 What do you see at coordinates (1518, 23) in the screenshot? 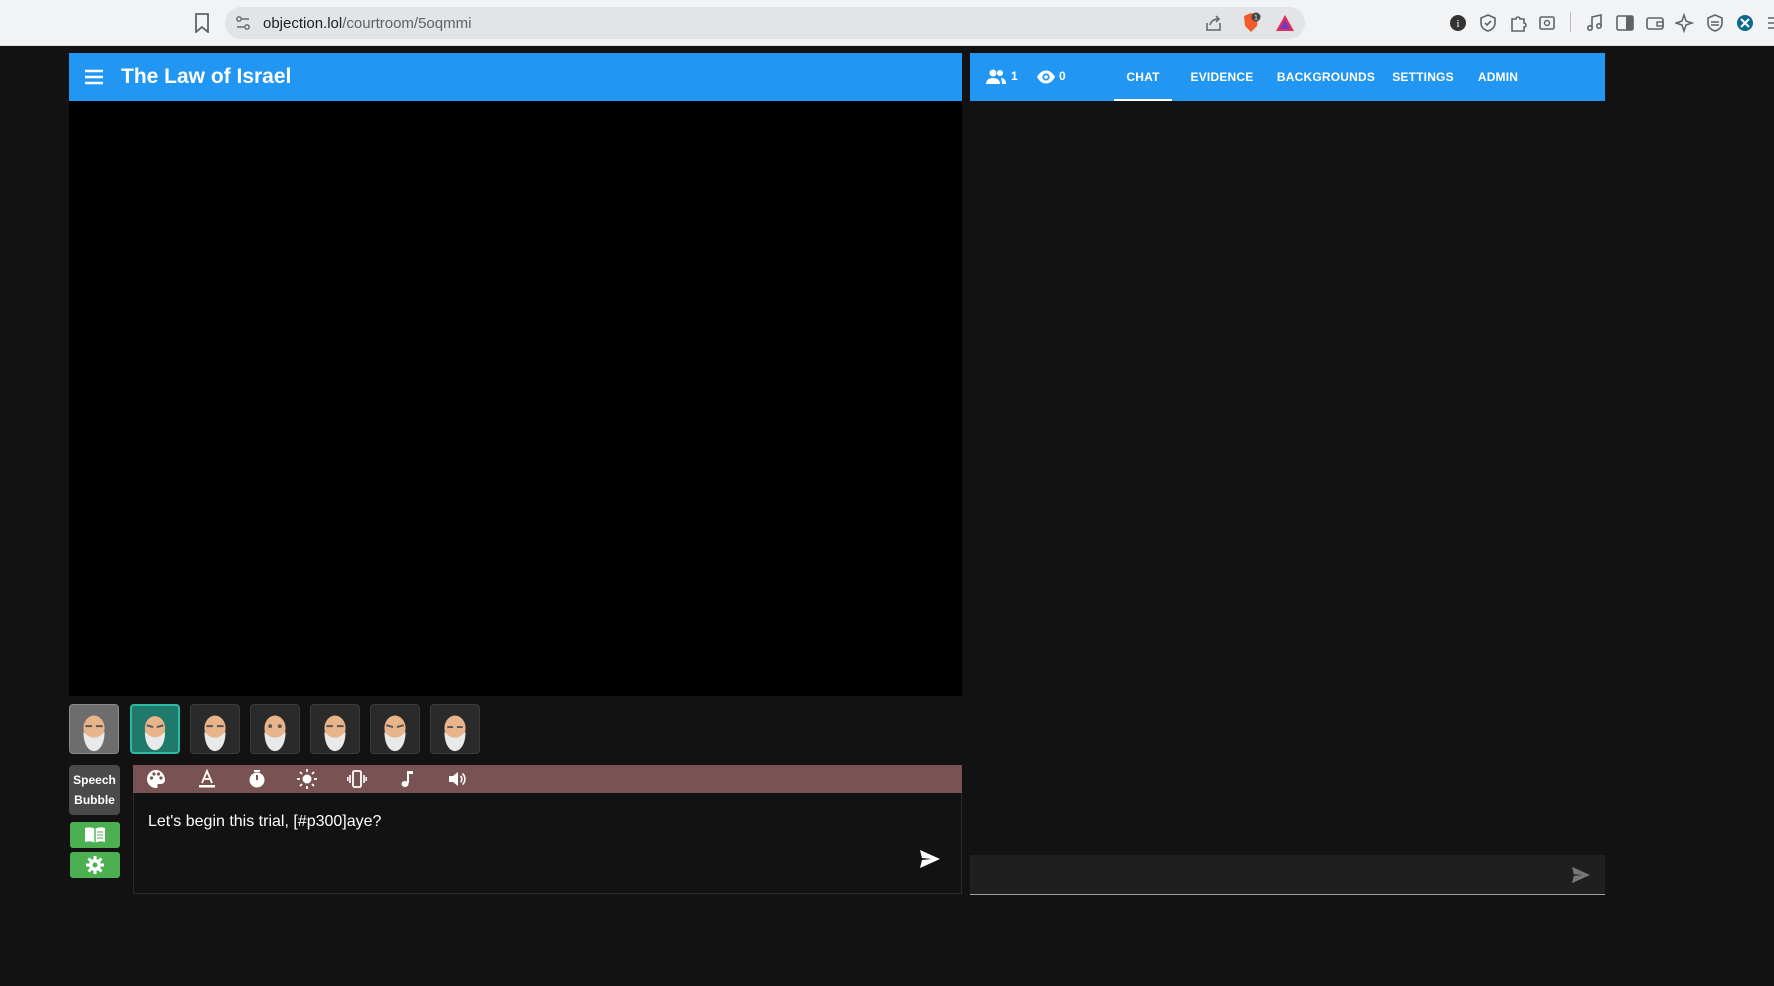
I see `puzzle-icon` at bounding box center [1518, 23].